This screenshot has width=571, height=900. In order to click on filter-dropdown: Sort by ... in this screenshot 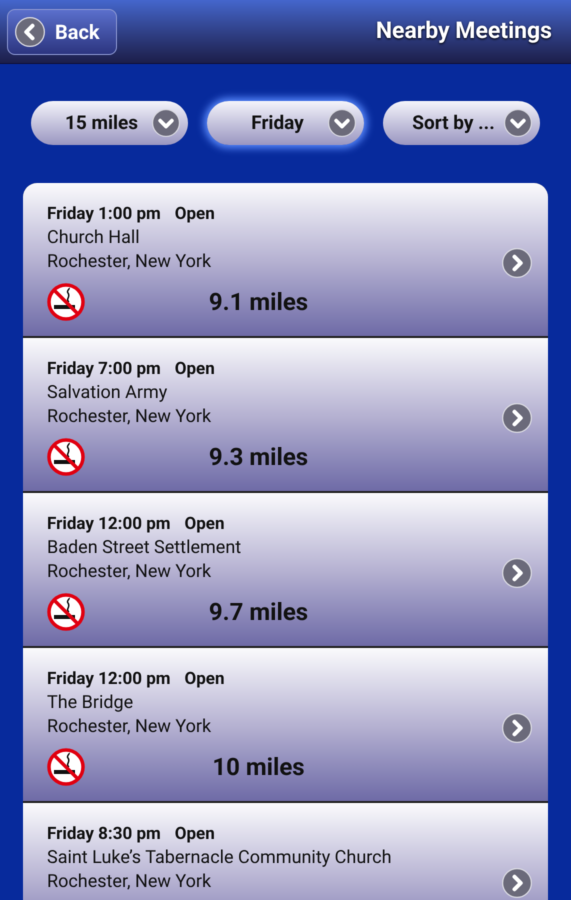, I will do `click(461, 123)`.